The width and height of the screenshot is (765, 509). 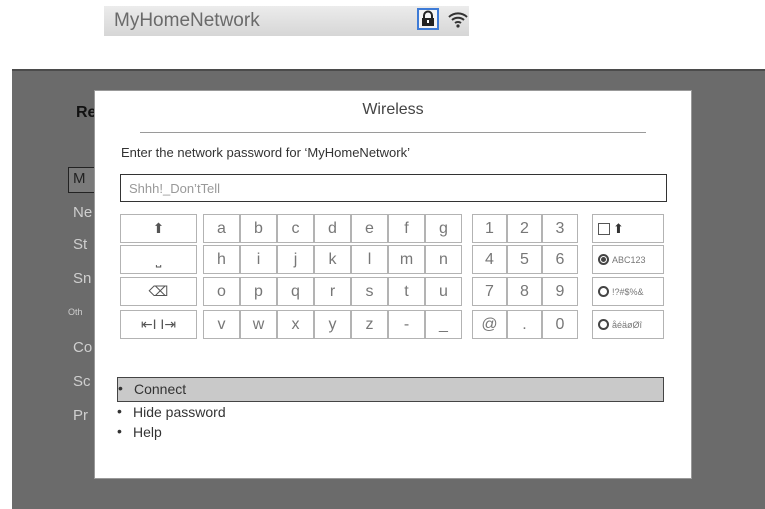 What do you see at coordinates (393, 132) in the screenshot?
I see `title-divider` at bounding box center [393, 132].